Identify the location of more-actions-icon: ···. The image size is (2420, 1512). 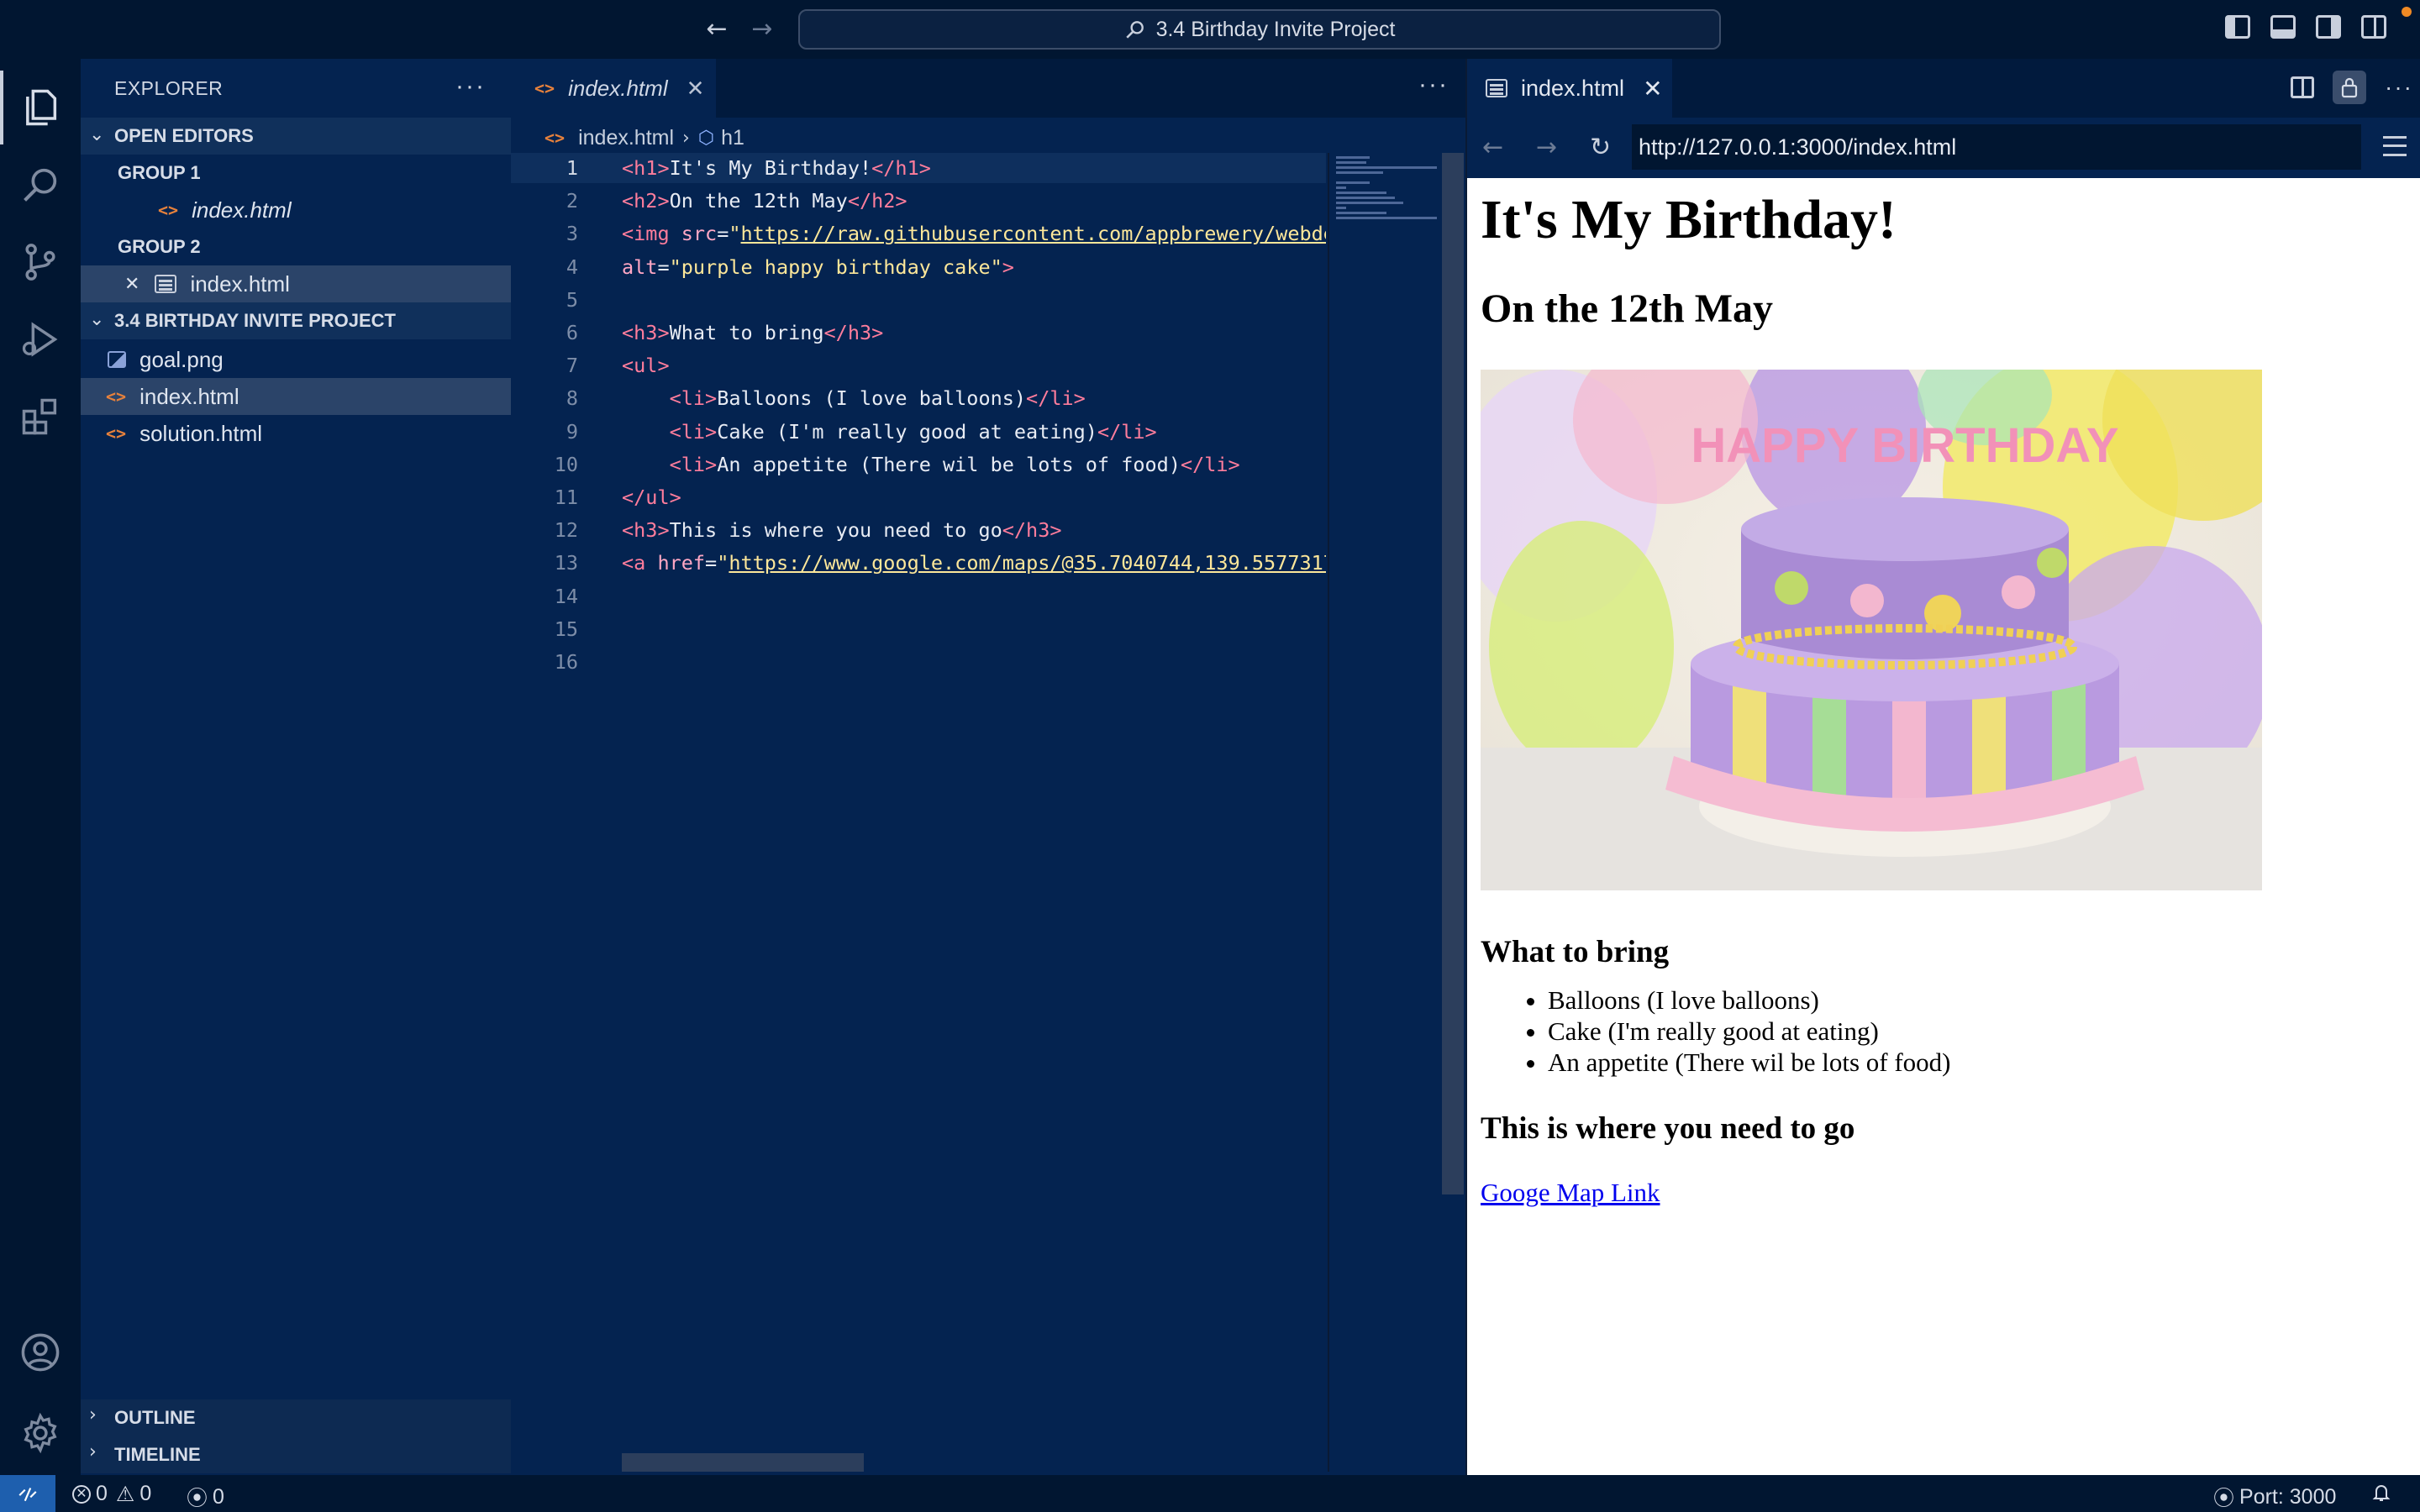
(2399, 87).